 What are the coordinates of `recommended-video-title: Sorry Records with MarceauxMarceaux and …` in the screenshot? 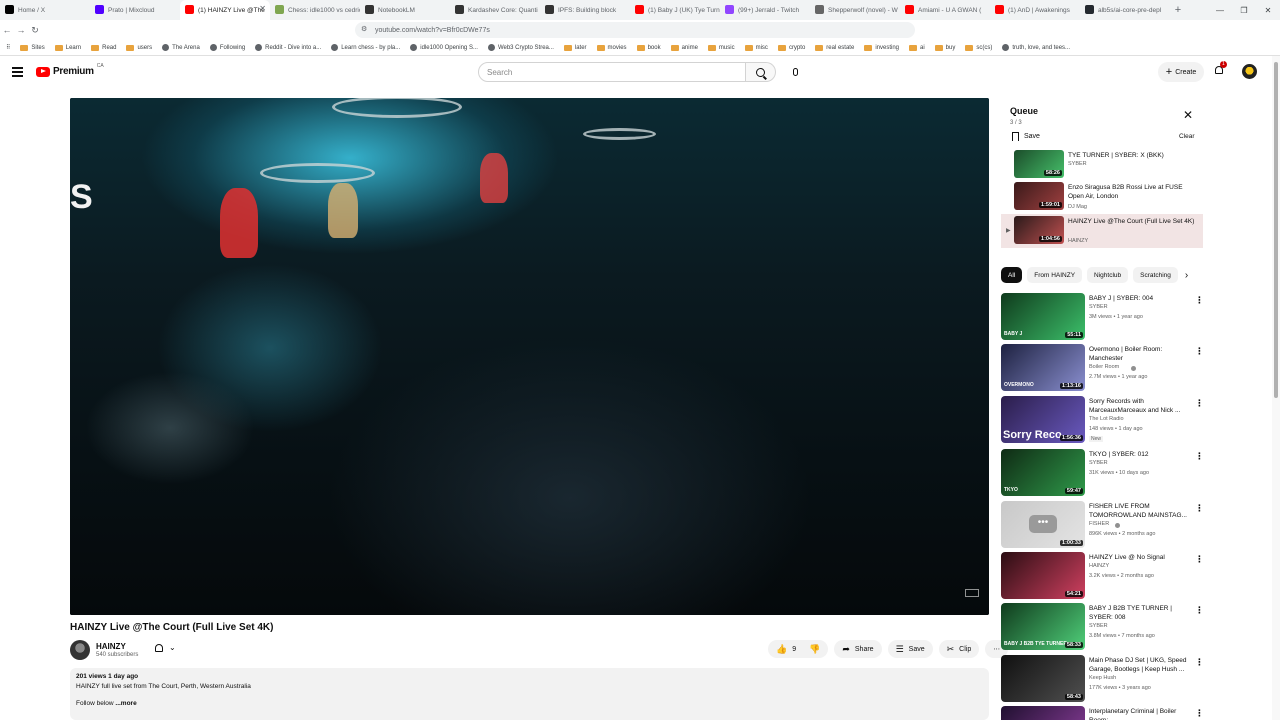 It's located at (1139, 406).